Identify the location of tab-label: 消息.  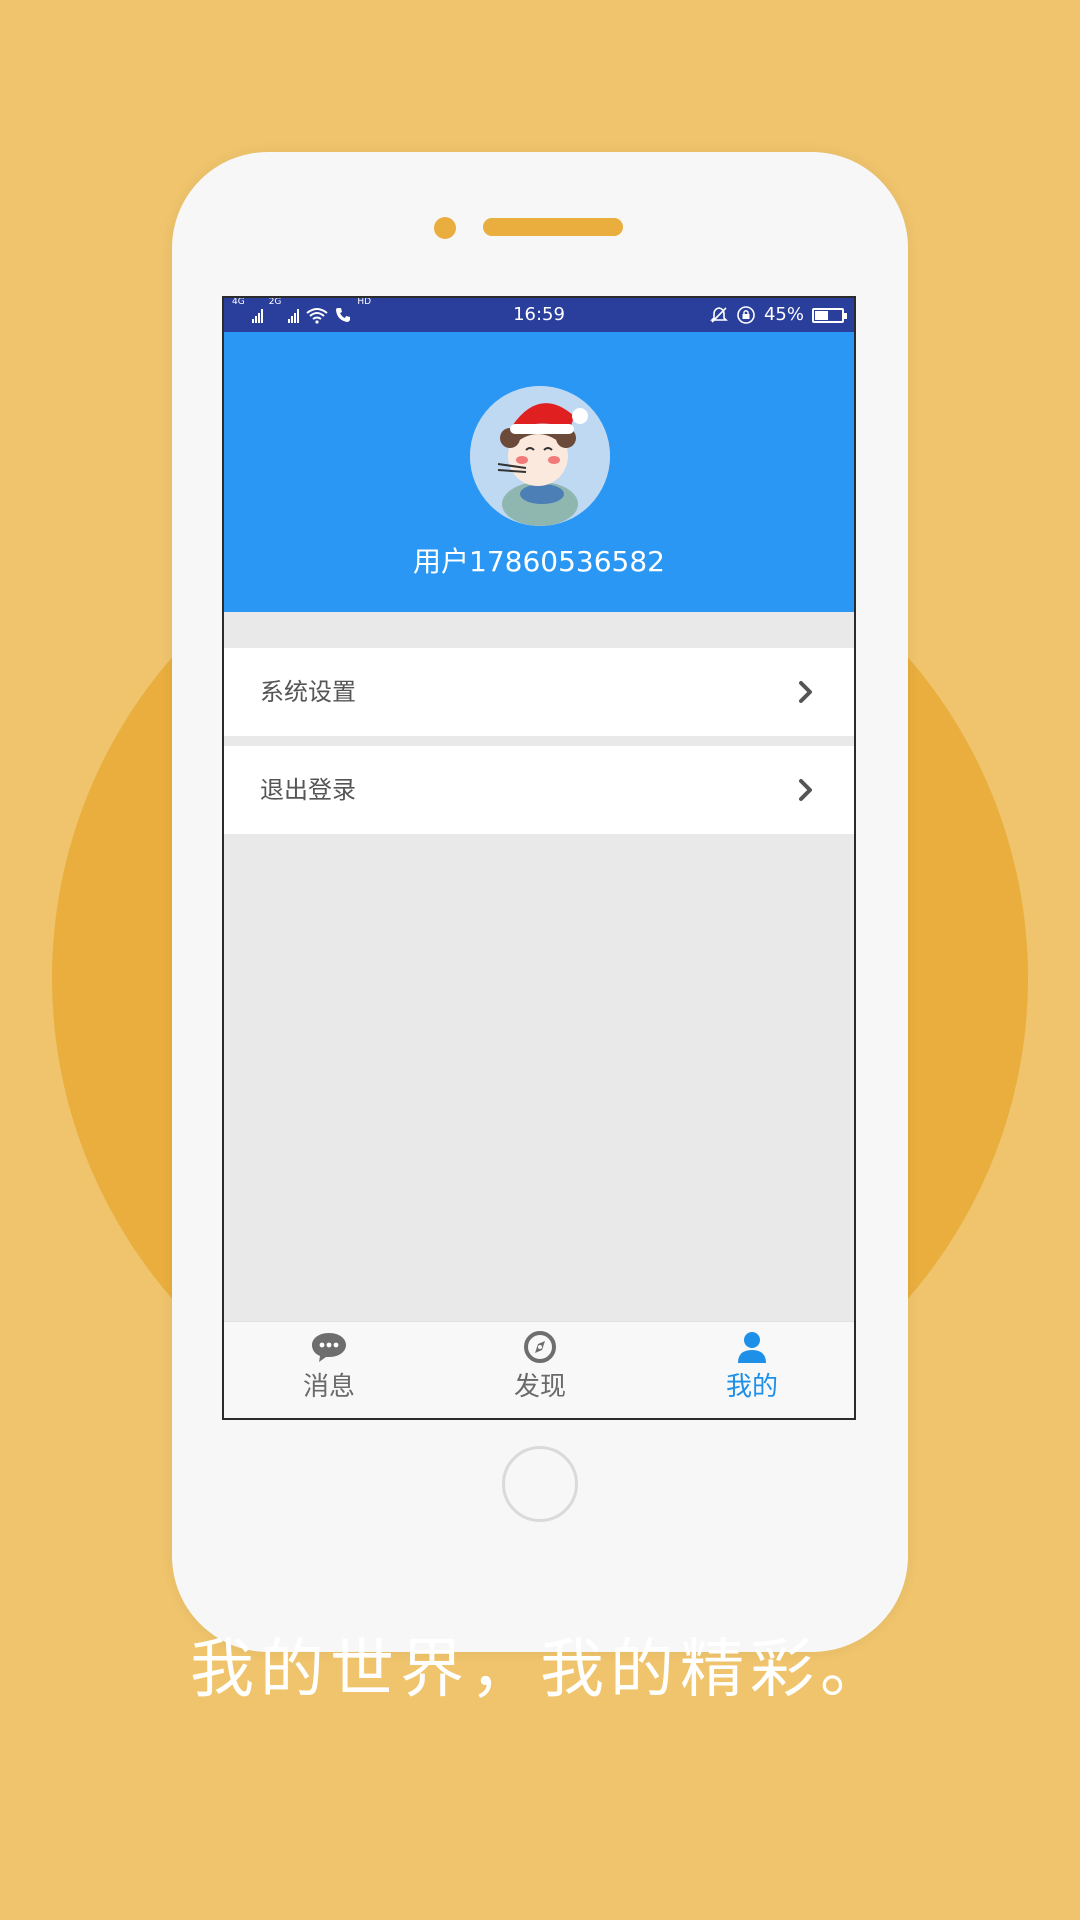
(328, 1387).